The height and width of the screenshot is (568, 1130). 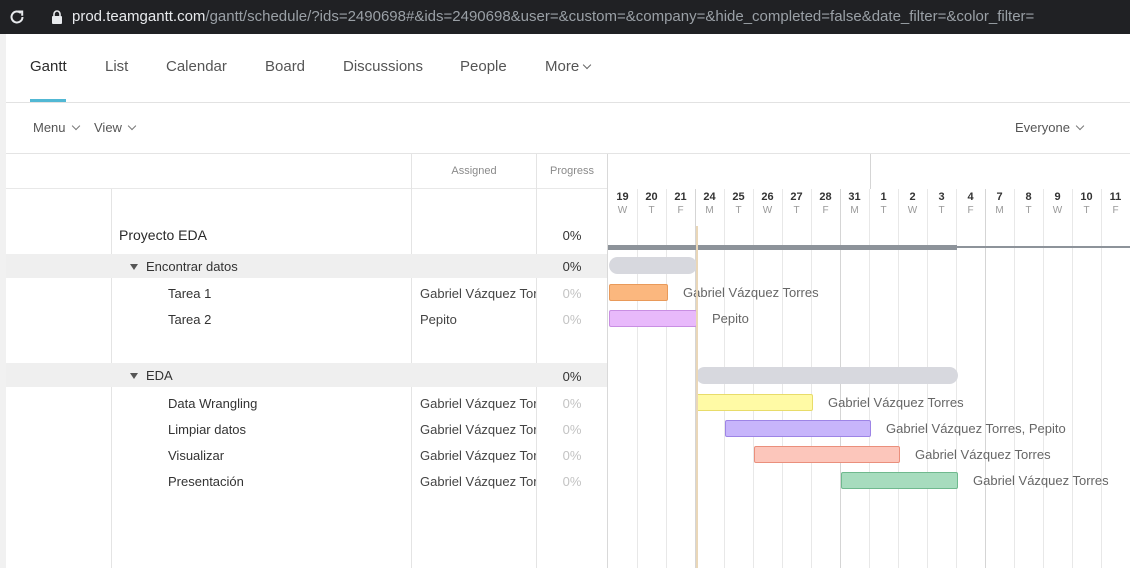 I want to click on day-header: 1T, so click(x=883, y=204).